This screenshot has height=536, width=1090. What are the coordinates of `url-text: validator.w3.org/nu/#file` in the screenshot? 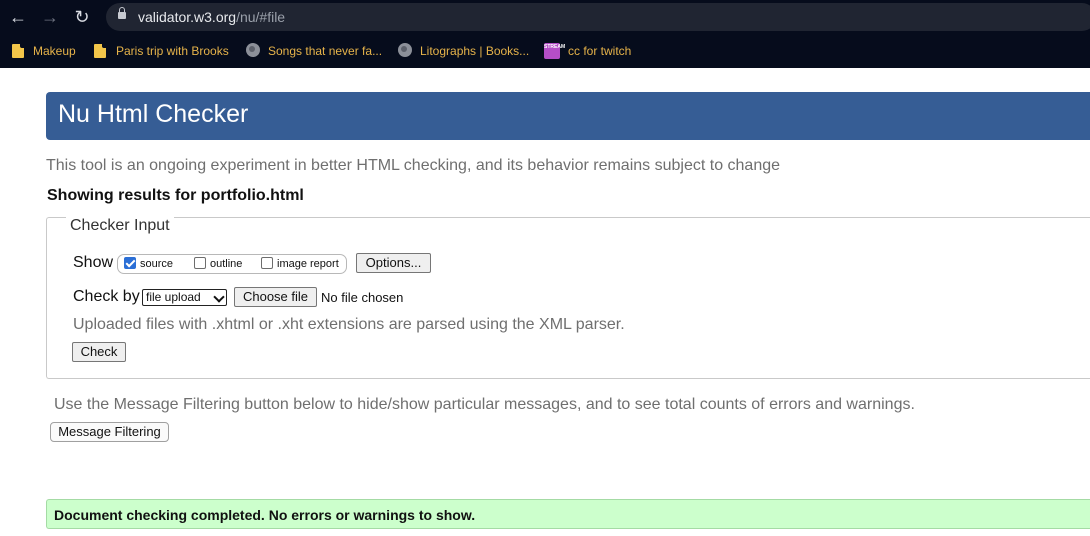 It's located at (211, 17).